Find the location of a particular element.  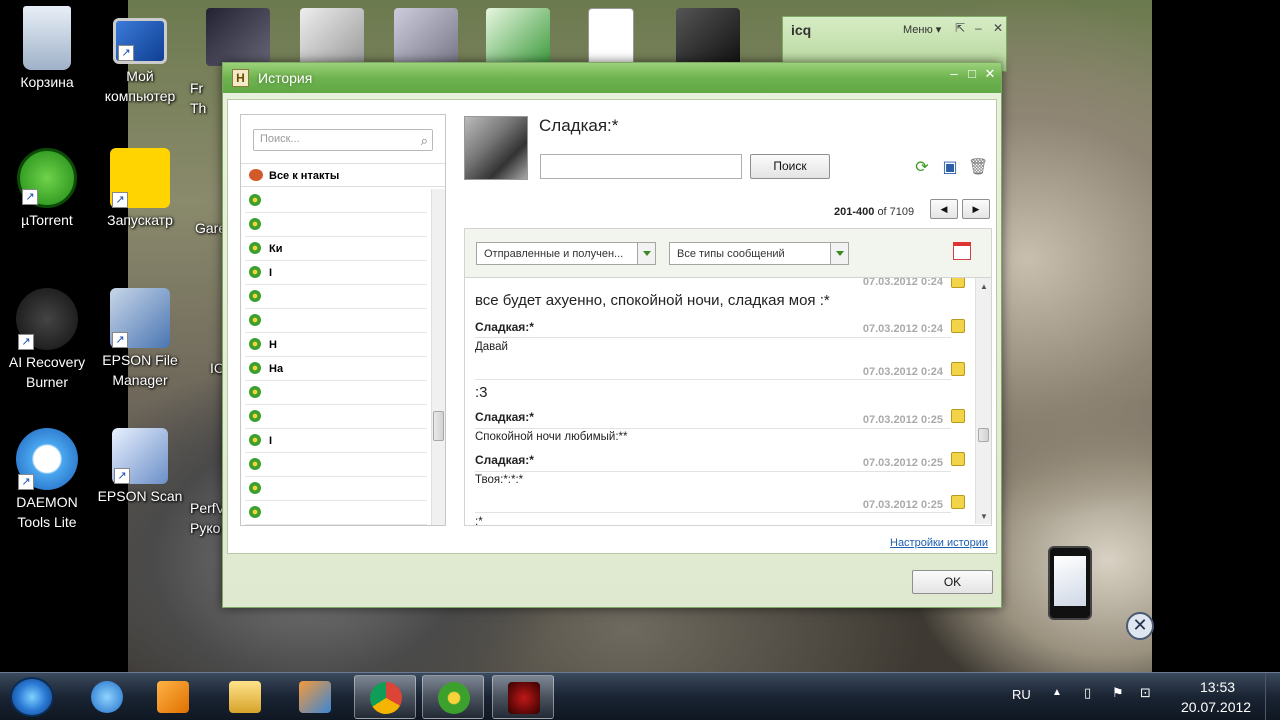

desktop-icon-label: DAEMON Tools Lite is located at coordinates (47, 512).